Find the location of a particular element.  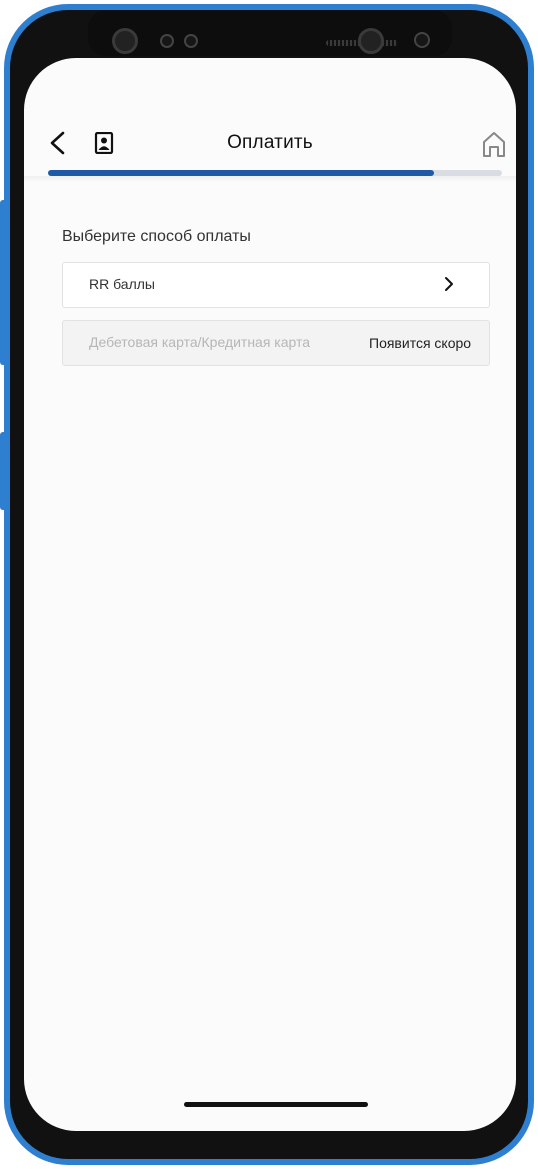

top-bar: Оплатить is located at coordinates (270, 144).